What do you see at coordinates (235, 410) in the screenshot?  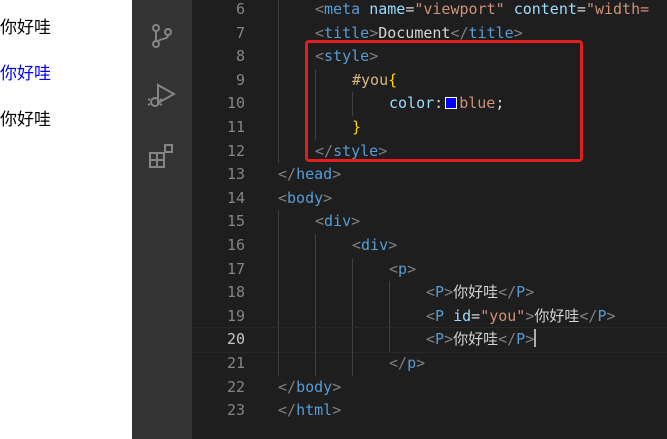 I see `line-number: 23` at bounding box center [235, 410].